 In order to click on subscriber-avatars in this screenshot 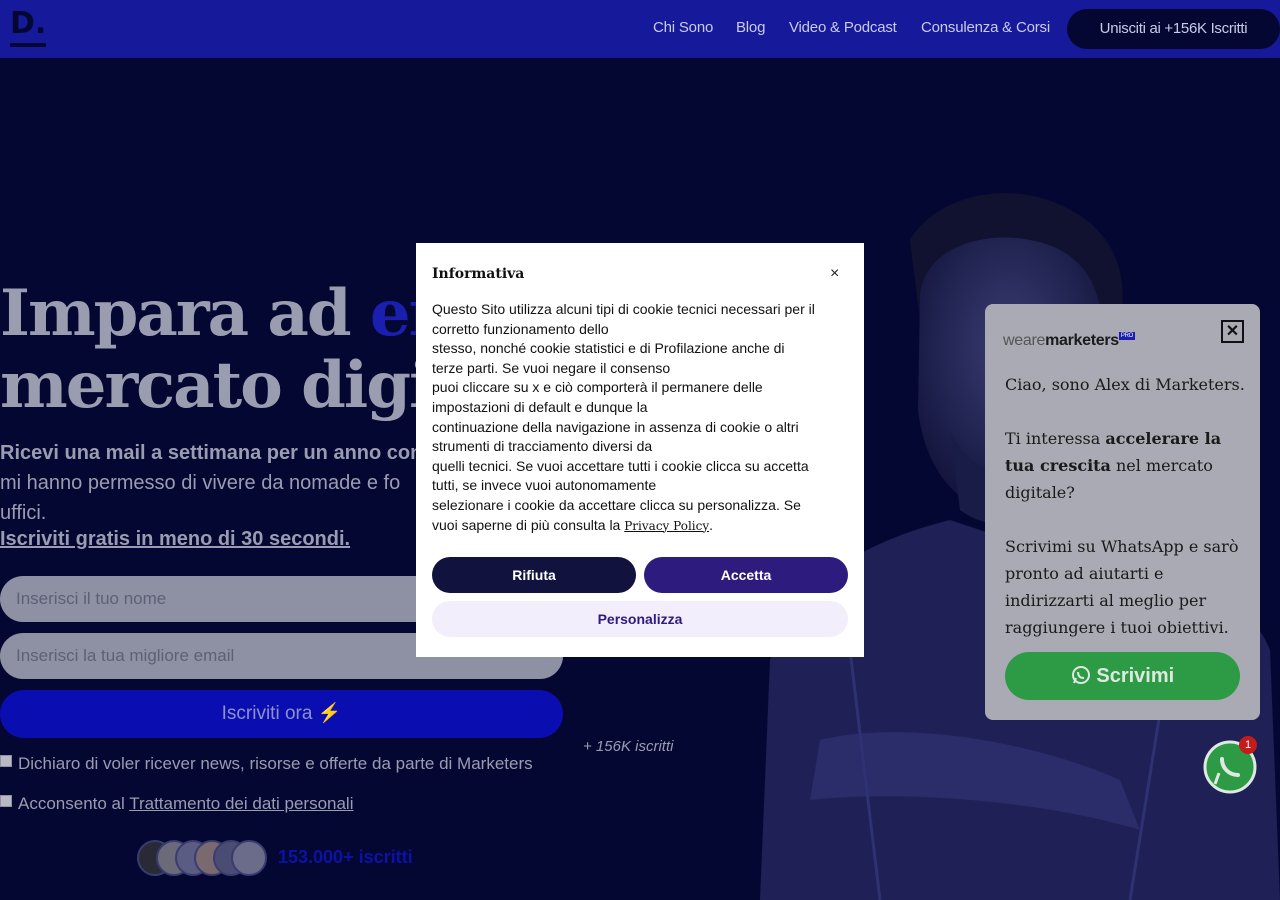, I will do `click(203, 858)`.